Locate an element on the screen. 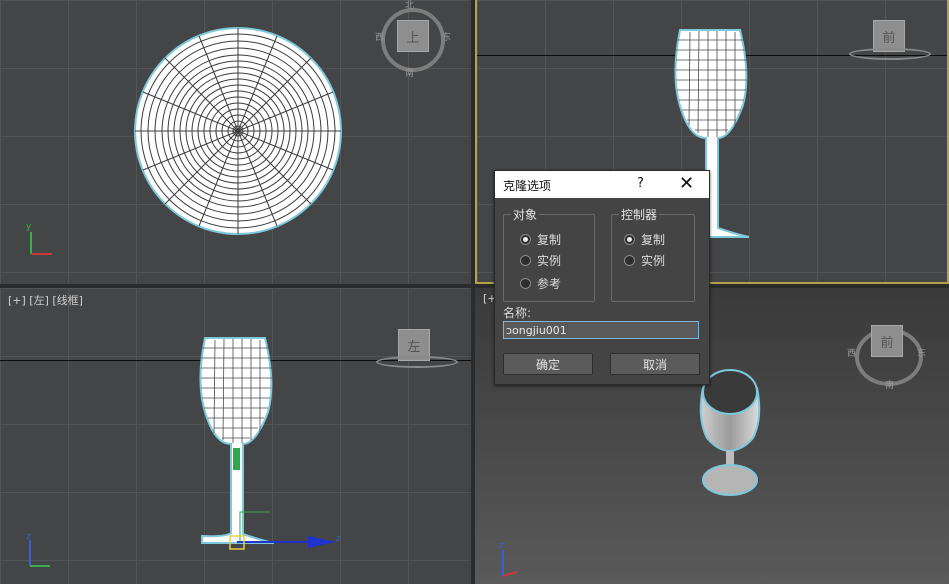 The height and width of the screenshot is (584, 949). dialog-titlebar: 克隆选项 ? ✕ is located at coordinates (602, 184).